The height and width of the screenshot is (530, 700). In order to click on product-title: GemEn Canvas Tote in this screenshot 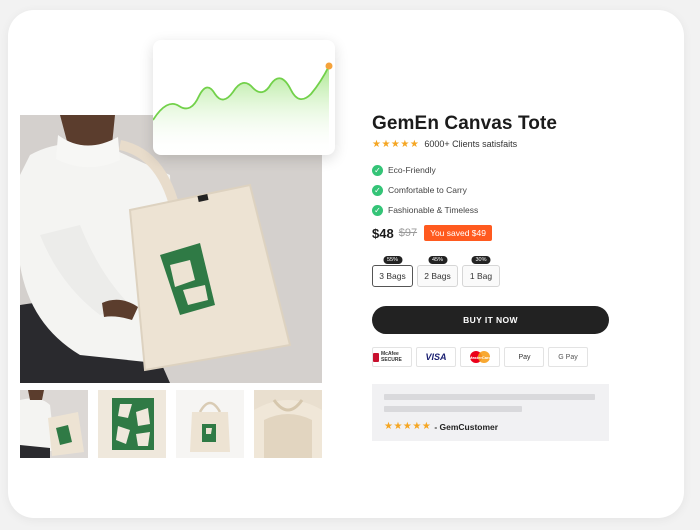, I will do `click(465, 123)`.